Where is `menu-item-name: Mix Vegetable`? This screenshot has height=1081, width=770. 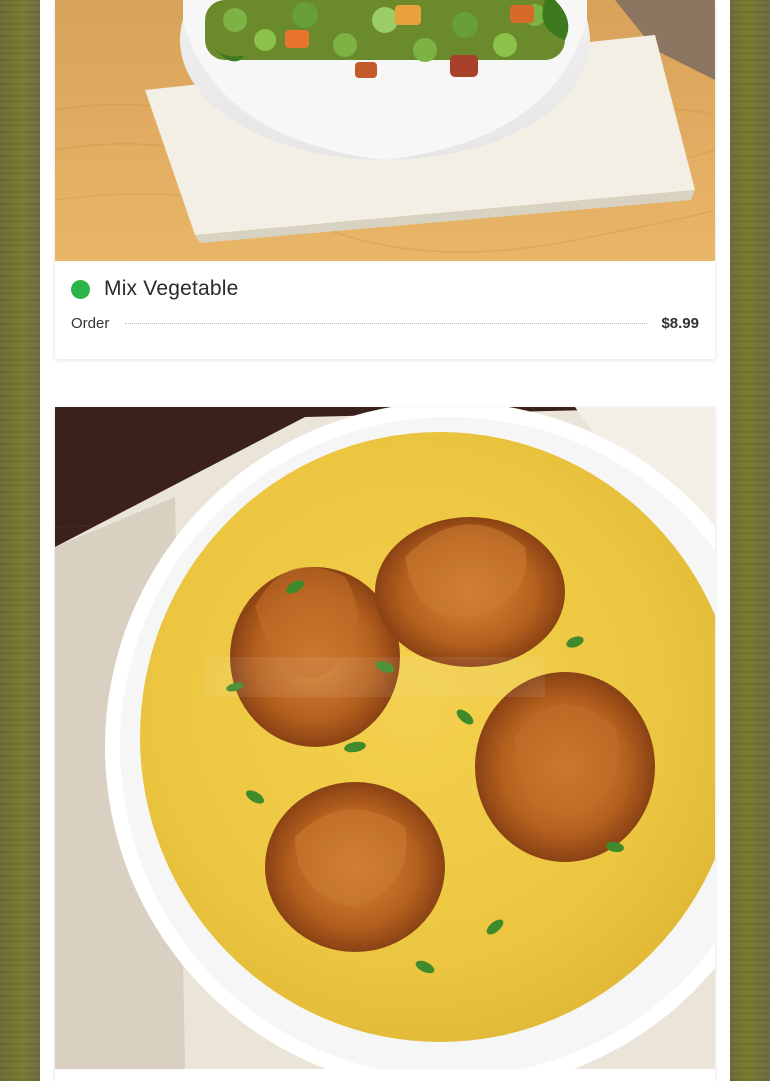 menu-item-name: Mix Vegetable is located at coordinates (171, 288).